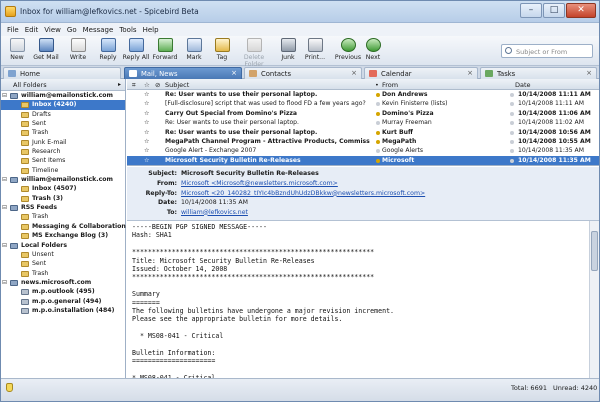 The width and height of the screenshot is (600, 402). I want to click on menu-help: Help, so click(151, 30).